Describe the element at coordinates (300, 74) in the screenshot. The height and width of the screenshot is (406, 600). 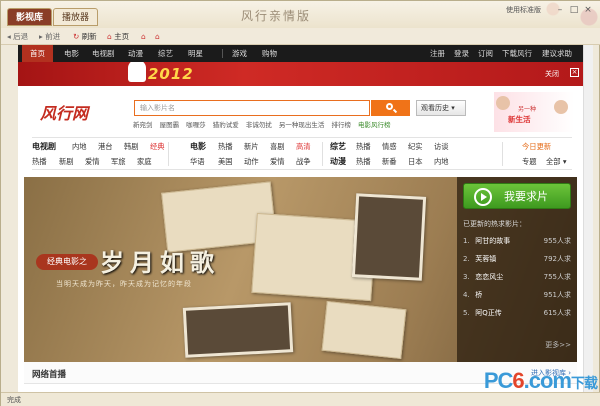
I see `new-year-banner: 2012 关闭 ×` at that location.